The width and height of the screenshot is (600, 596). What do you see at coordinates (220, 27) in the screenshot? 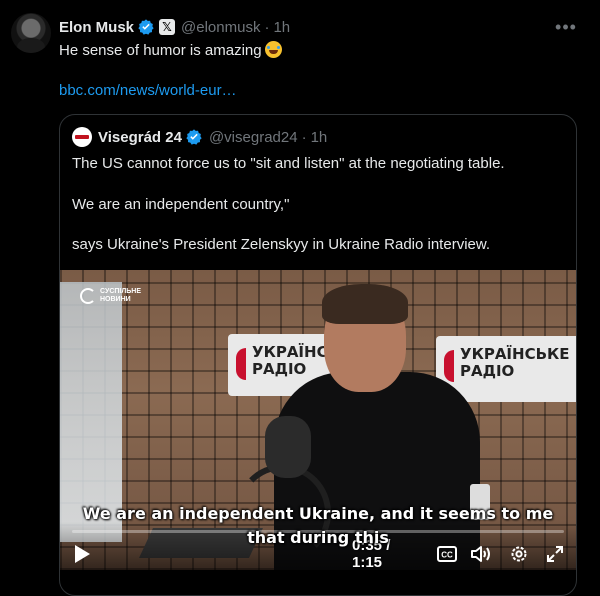
I see `author-handle: @elonmusk` at bounding box center [220, 27].